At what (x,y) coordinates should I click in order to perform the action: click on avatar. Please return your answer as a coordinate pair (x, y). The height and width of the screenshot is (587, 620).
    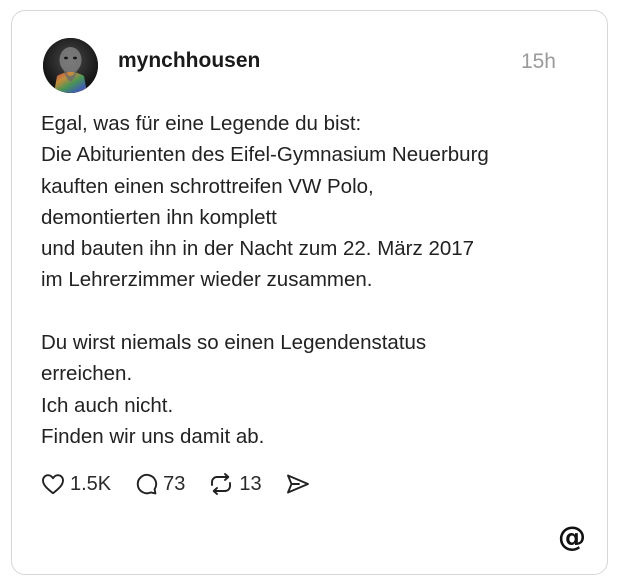
    Looking at the image, I should click on (70, 65).